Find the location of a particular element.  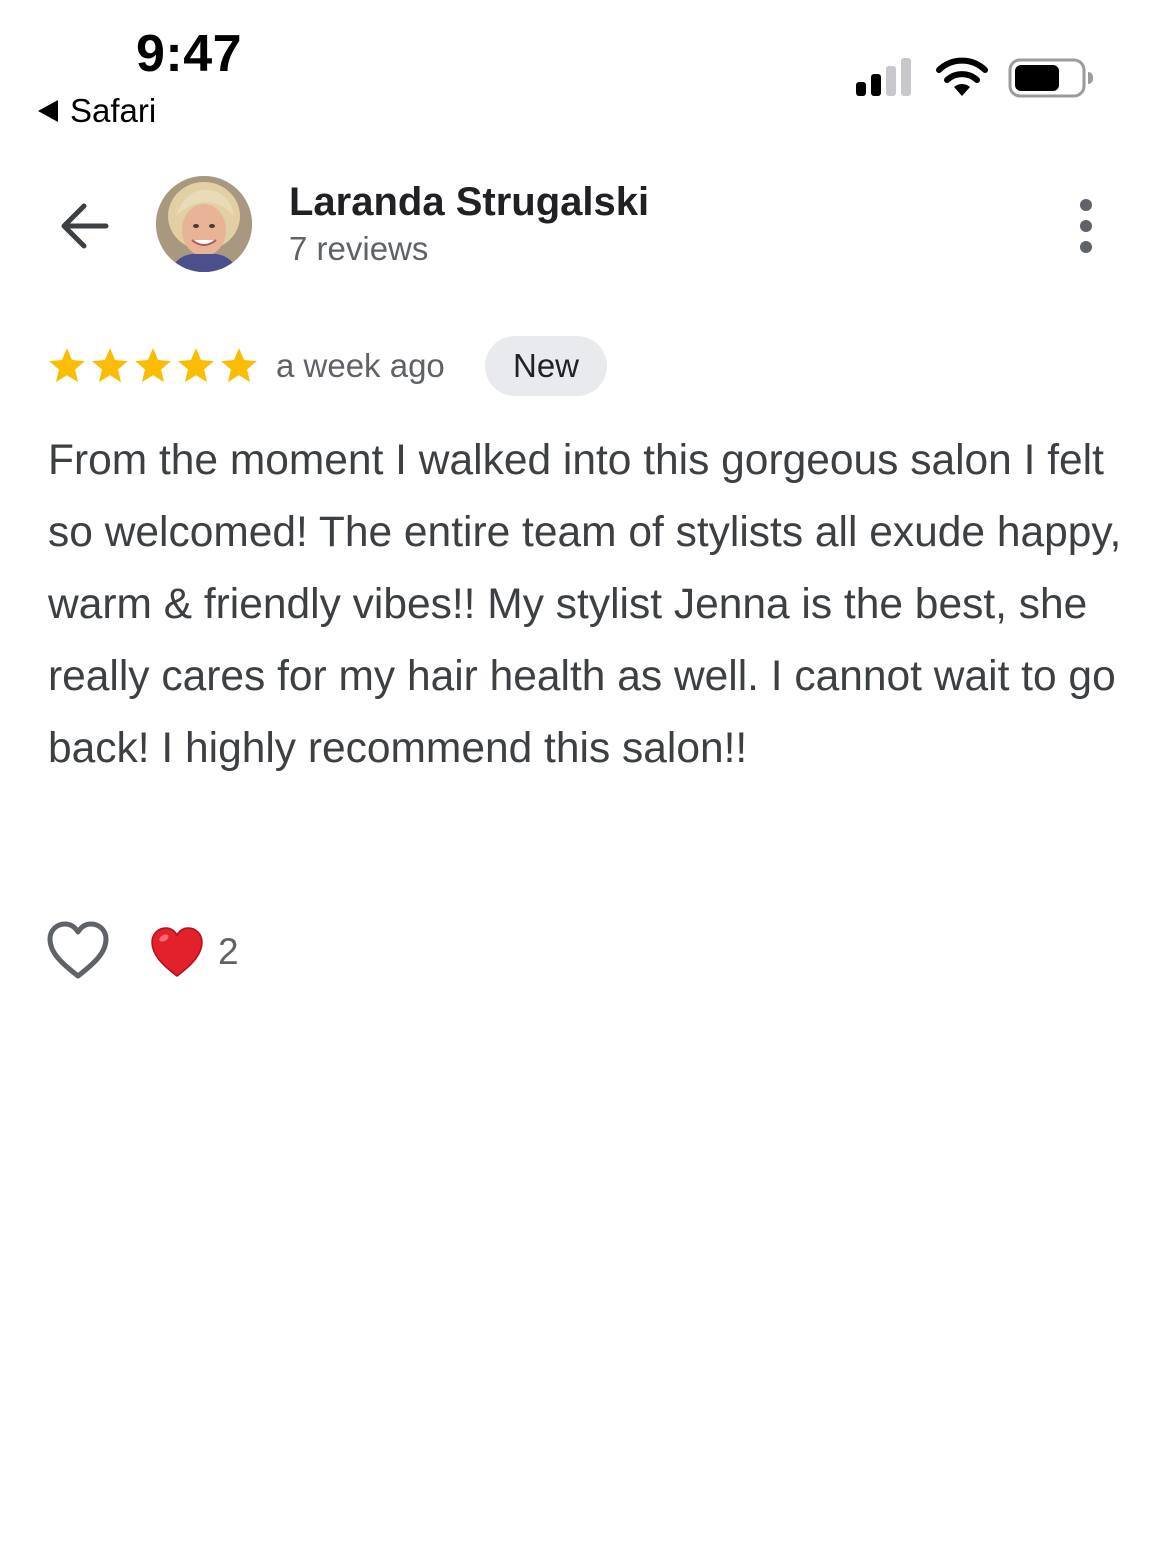

star-rating is located at coordinates (153, 366).